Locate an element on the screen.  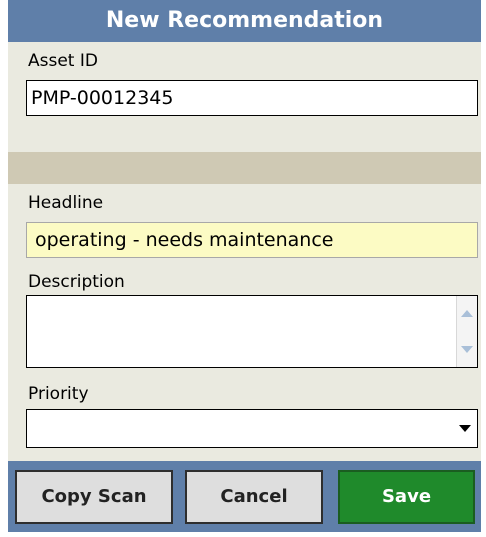
description-label: Description is located at coordinates (76, 282).